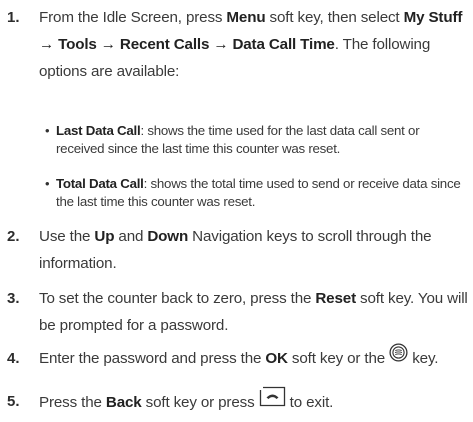  Describe the element at coordinates (13, 358) in the screenshot. I see `step-number: 4.` at that location.